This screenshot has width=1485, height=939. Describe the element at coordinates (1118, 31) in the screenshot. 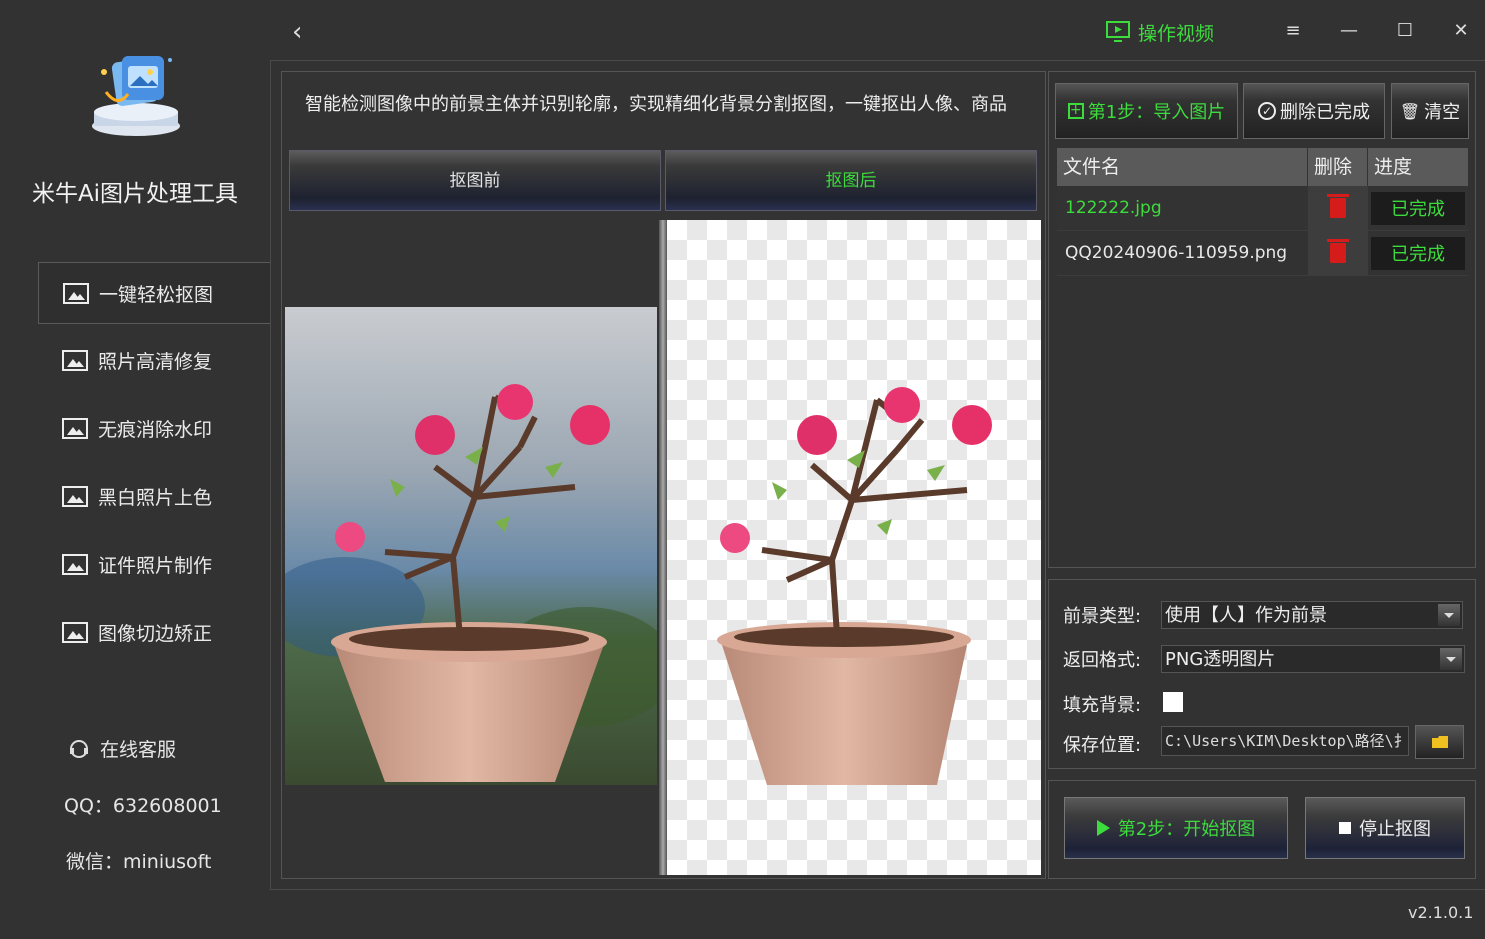

I see `video-icon` at that location.